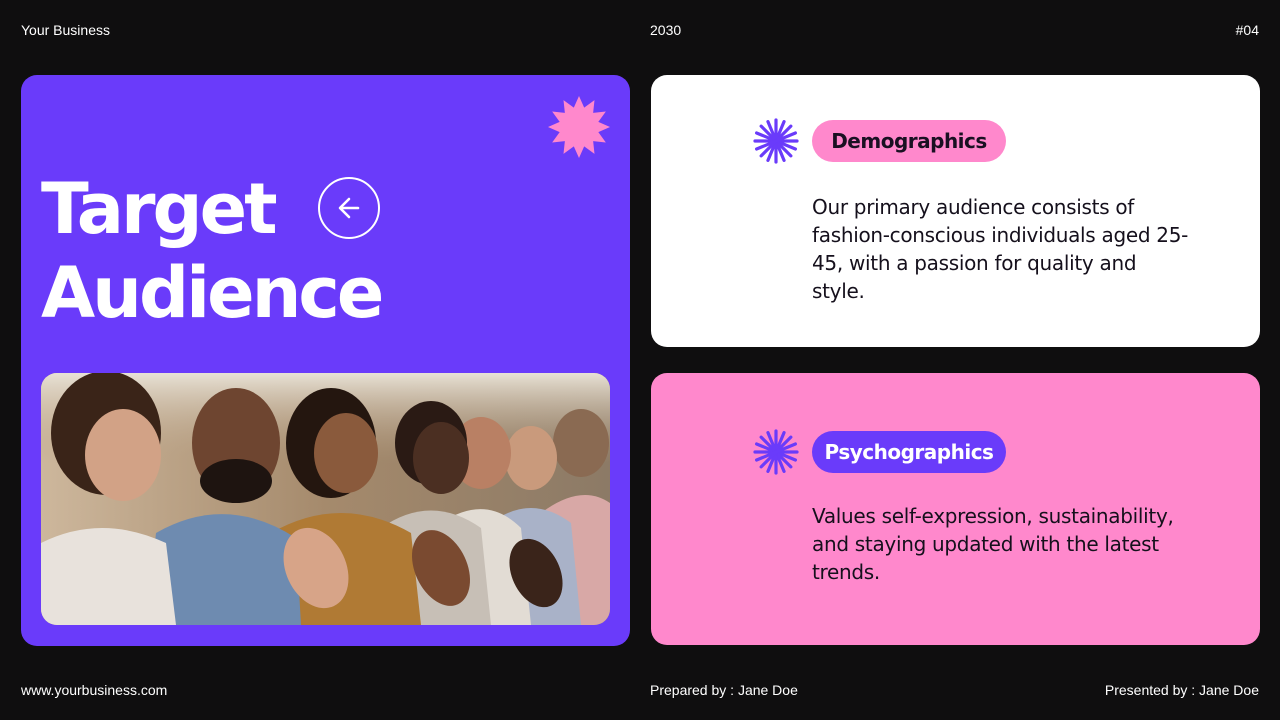 Image resolution: width=1280 pixels, height=720 pixels. Describe the element at coordinates (724, 690) in the screenshot. I see `prepared-by: Prepared by : Jane Doe` at that location.